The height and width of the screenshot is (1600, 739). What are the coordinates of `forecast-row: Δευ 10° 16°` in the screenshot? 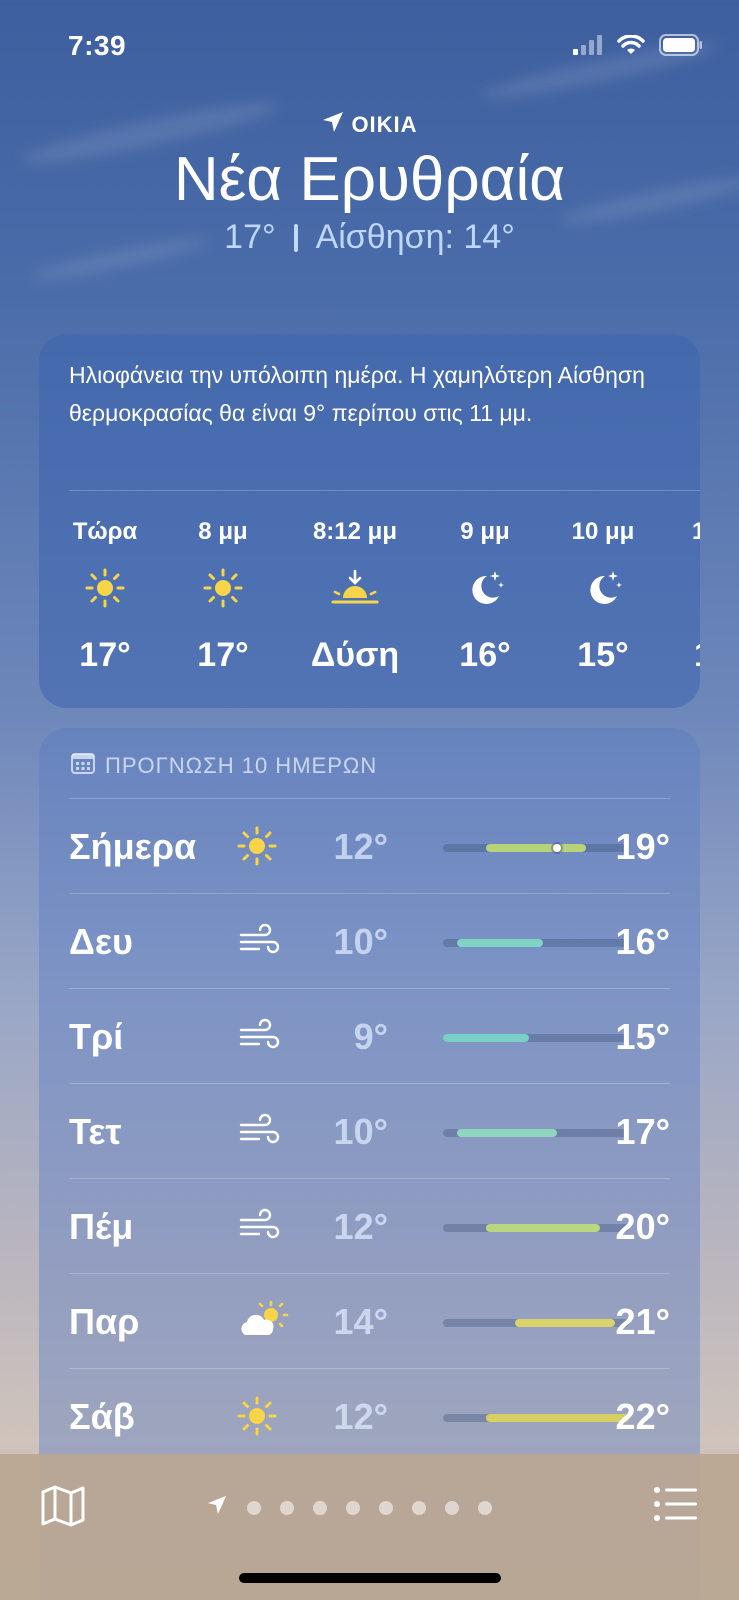 It's located at (369, 940).